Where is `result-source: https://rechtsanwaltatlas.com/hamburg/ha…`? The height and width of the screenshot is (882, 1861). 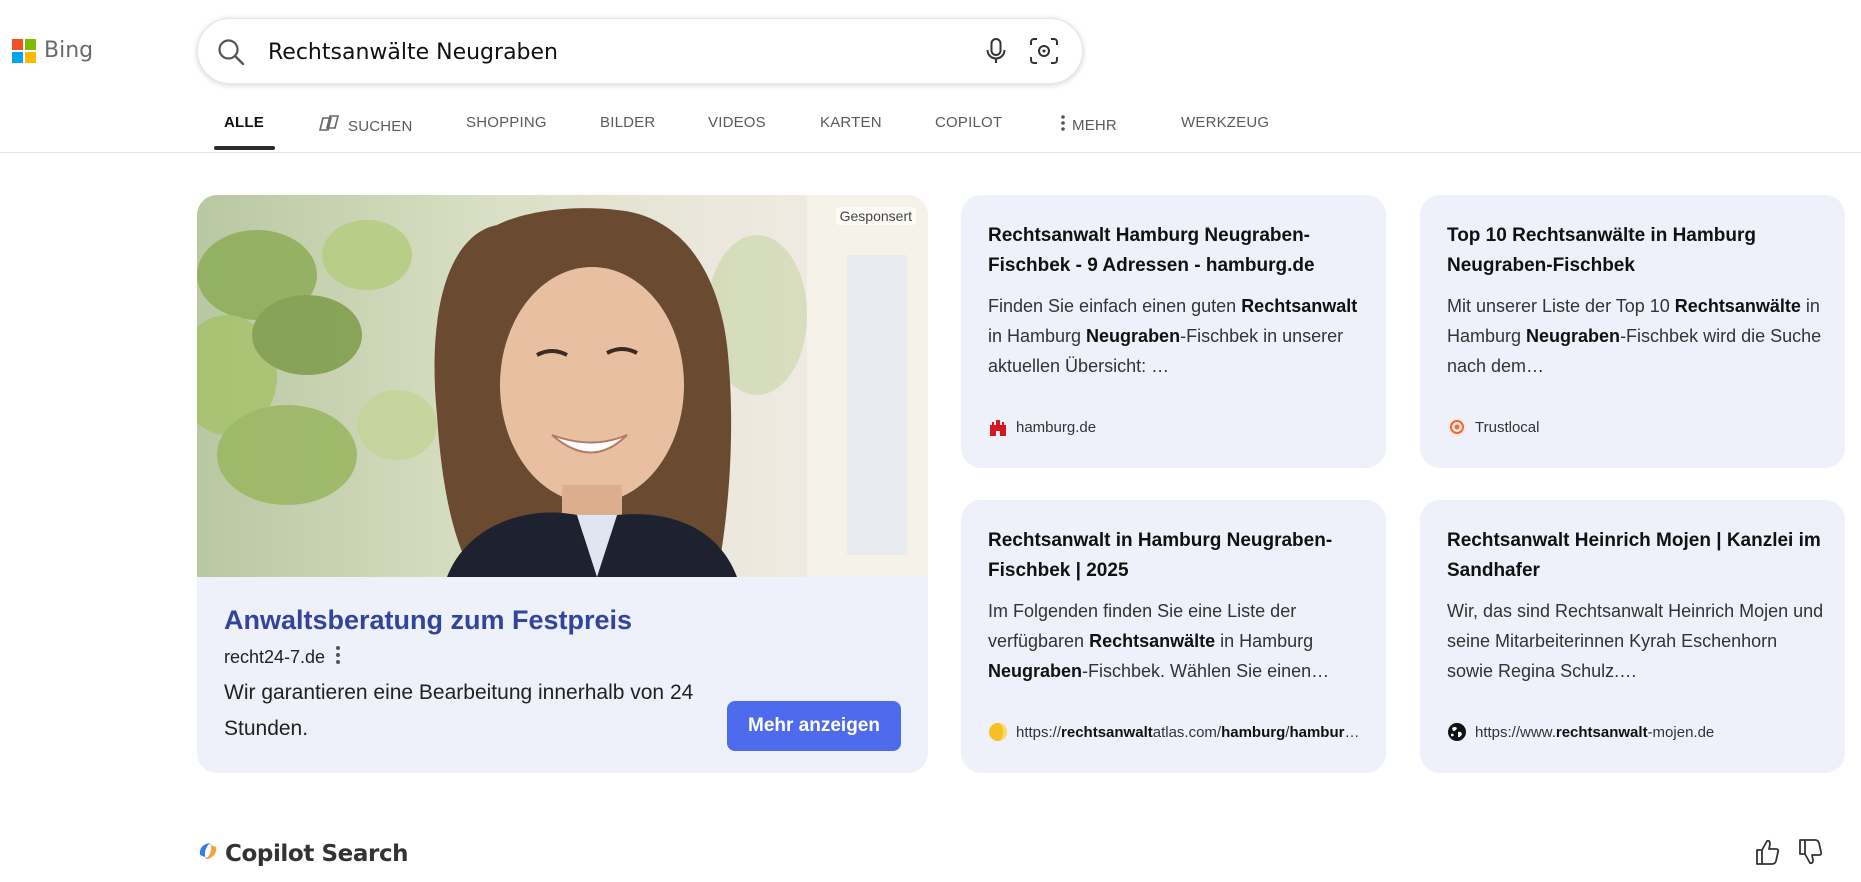 result-source: https://rechtsanwaltatlas.com/hamburg/ha… is located at coordinates (1178, 732).